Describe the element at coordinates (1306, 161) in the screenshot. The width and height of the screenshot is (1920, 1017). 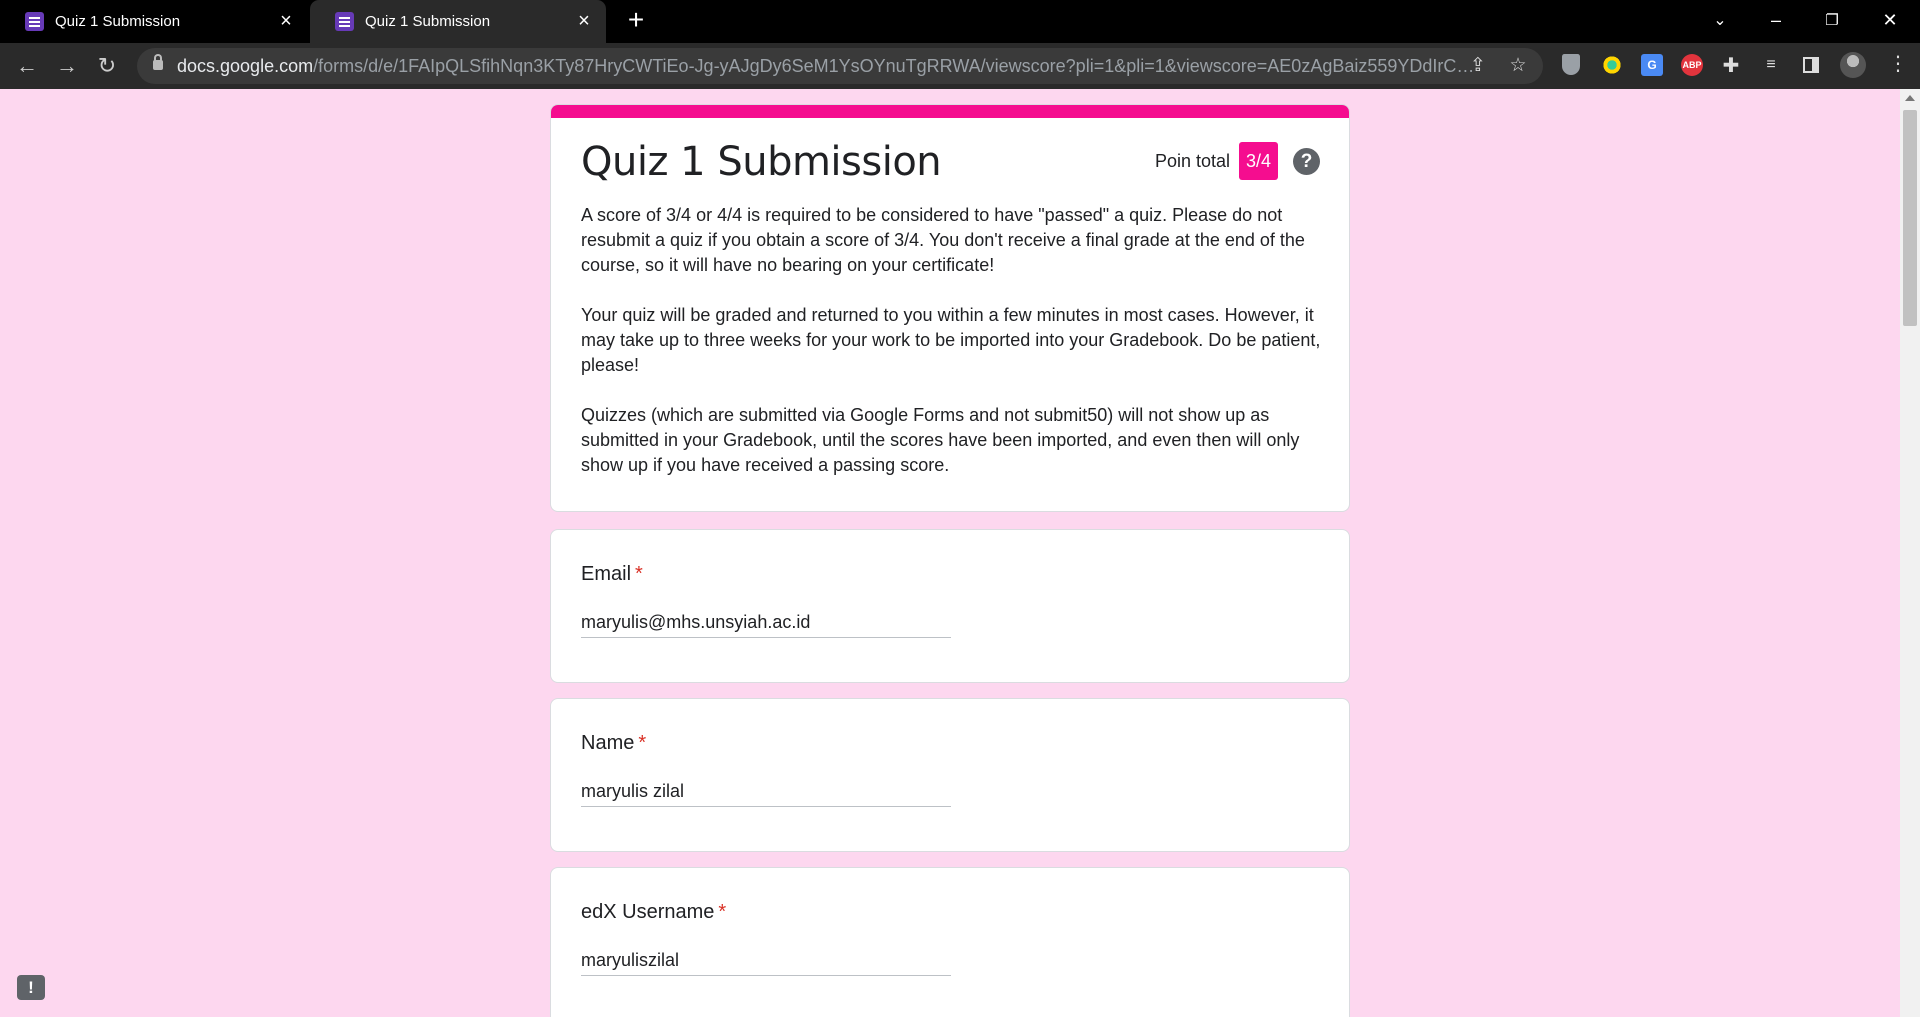
I see `help-icon: ?` at that location.